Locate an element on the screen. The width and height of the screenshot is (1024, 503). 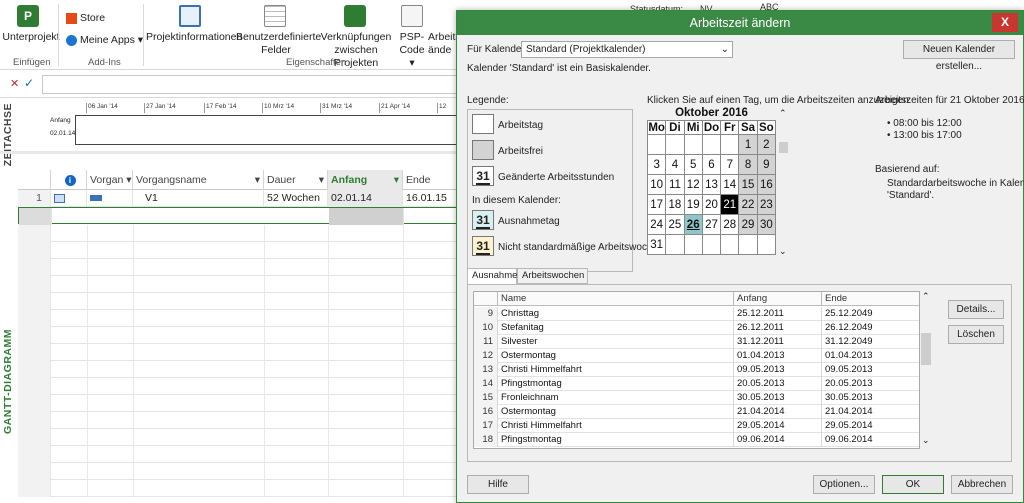
calendar-day: 15 is located at coordinates (748, 184).